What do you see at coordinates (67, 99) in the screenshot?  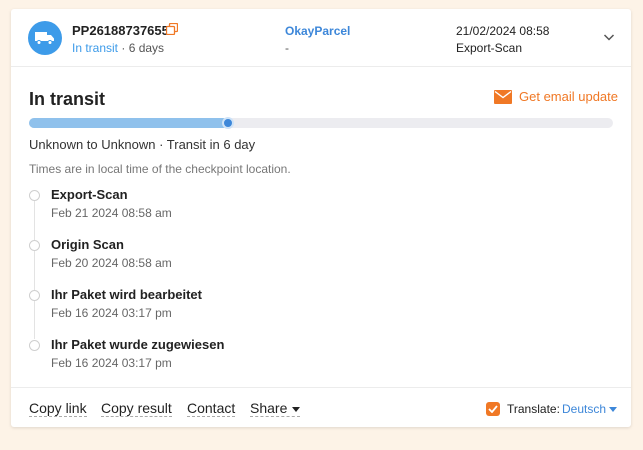 I see `status-title: In transit` at bounding box center [67, 99].